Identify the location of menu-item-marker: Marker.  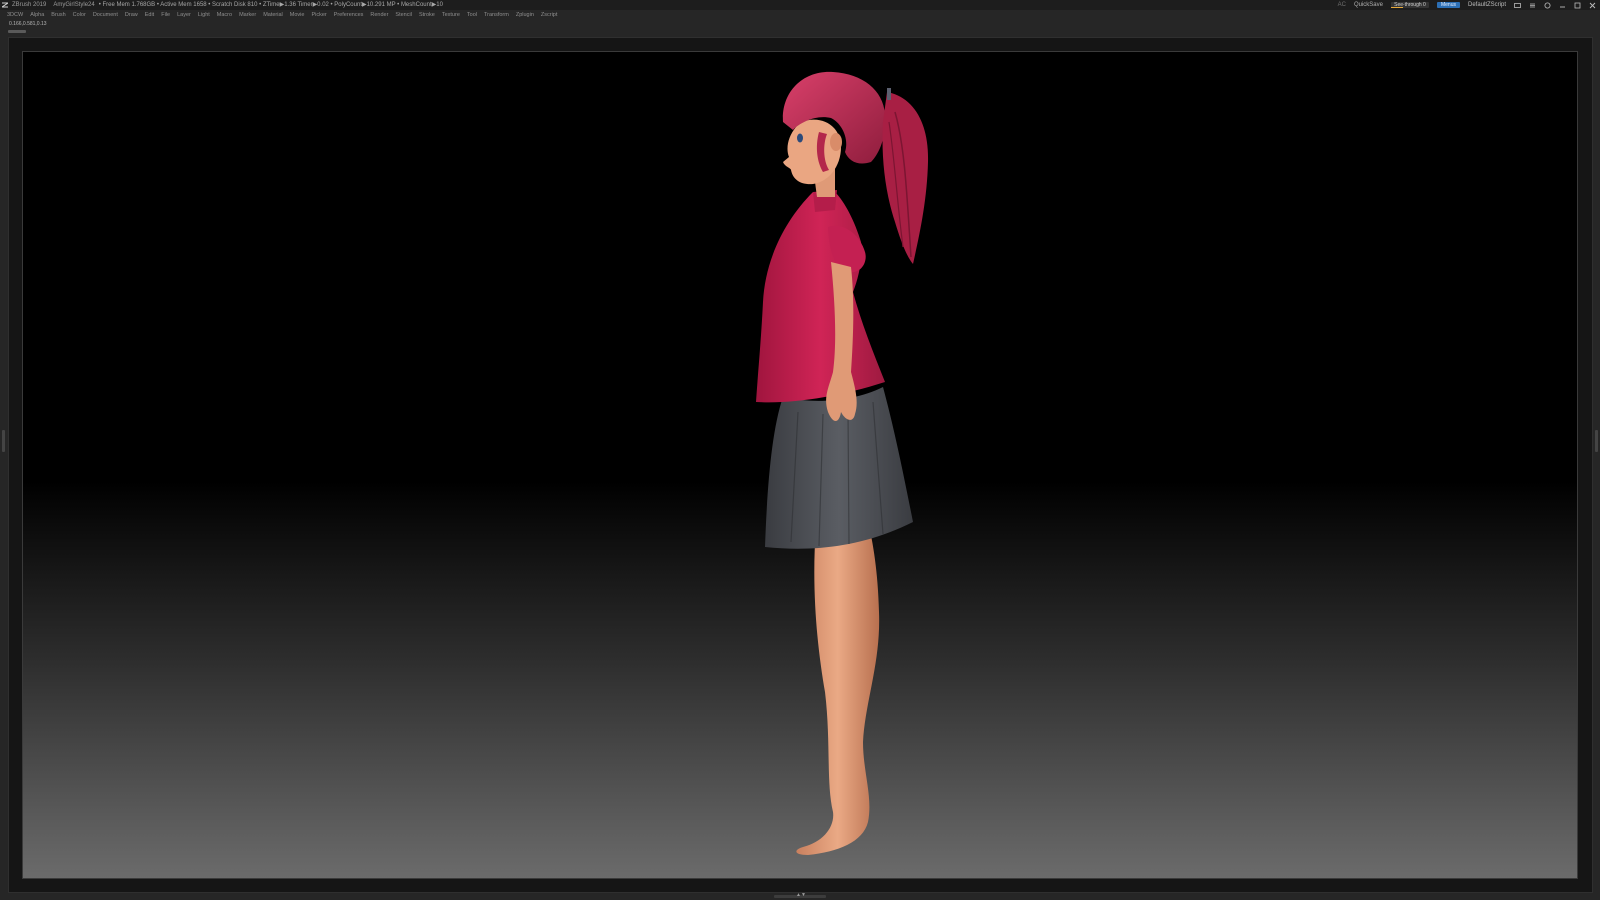
(247, 15).